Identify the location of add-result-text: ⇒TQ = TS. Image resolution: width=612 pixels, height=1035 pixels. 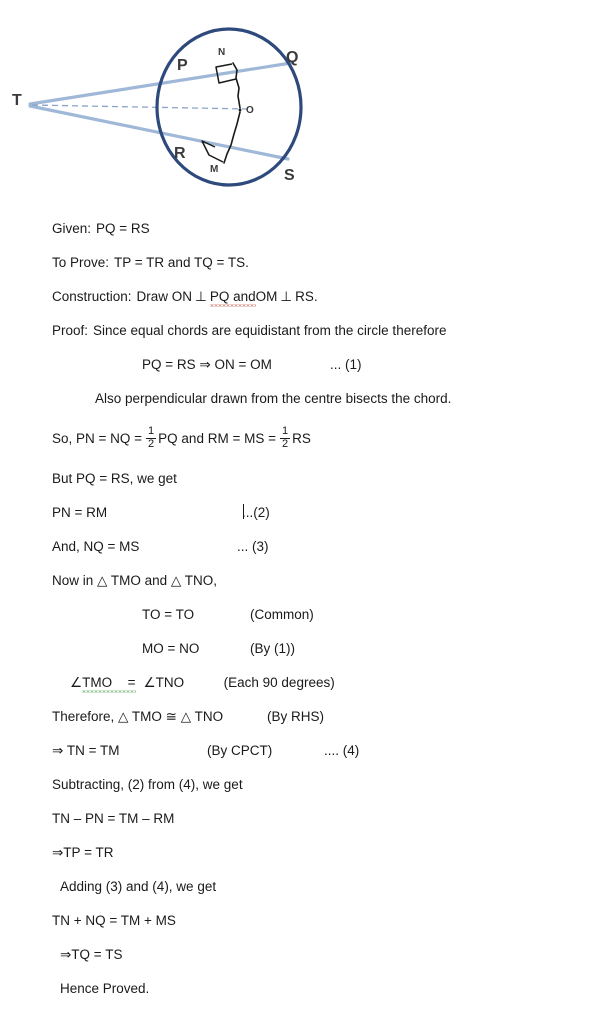
(91, 954).